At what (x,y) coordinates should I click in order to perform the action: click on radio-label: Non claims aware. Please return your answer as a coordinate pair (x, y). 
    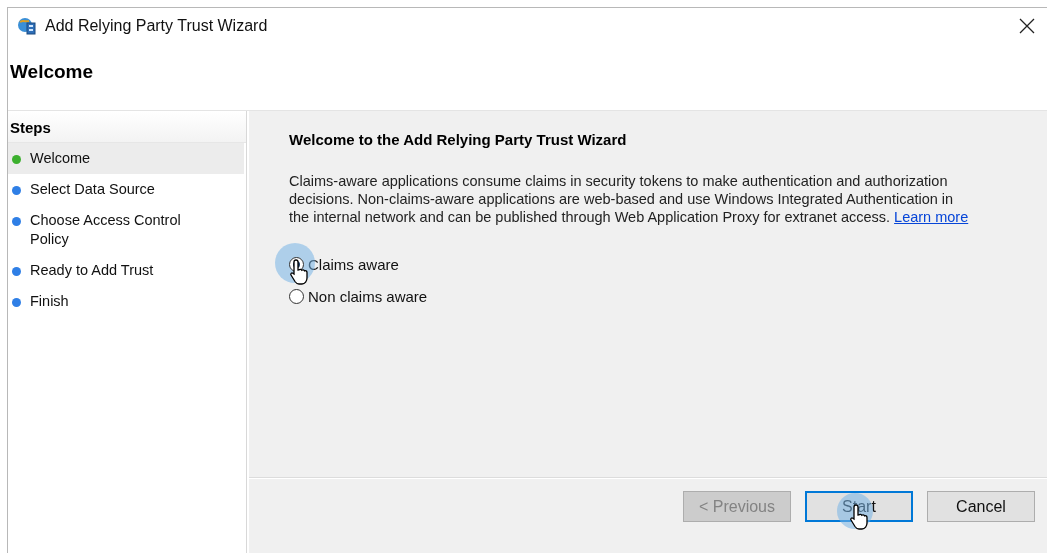
    Looking at the image, I should click on (368, 296).